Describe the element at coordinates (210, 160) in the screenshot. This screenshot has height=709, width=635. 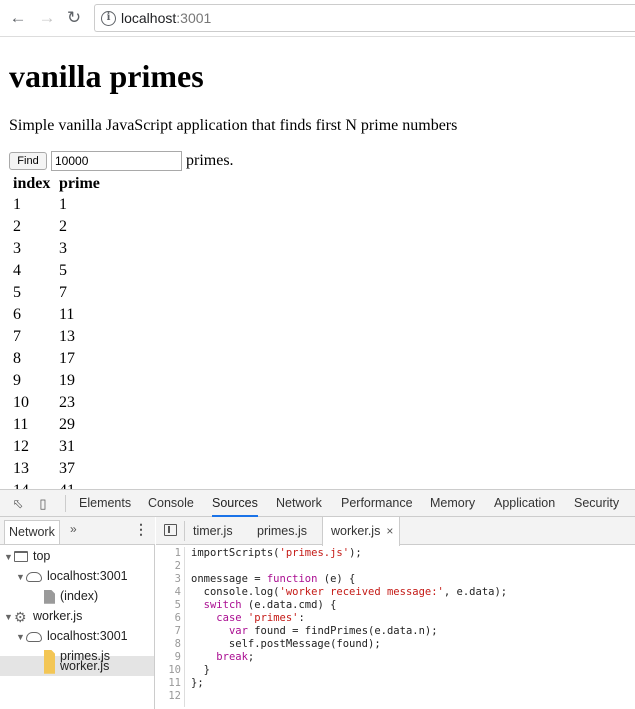
I see `primes-label: primes.` at that location.